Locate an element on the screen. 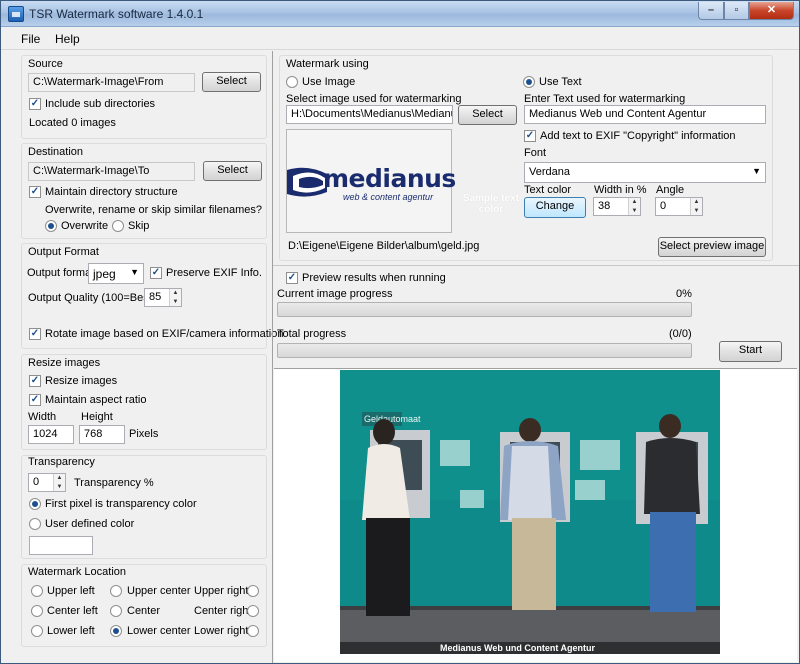  rotate-exif-checkbox: ✓ is located at coordinates (35, 334).